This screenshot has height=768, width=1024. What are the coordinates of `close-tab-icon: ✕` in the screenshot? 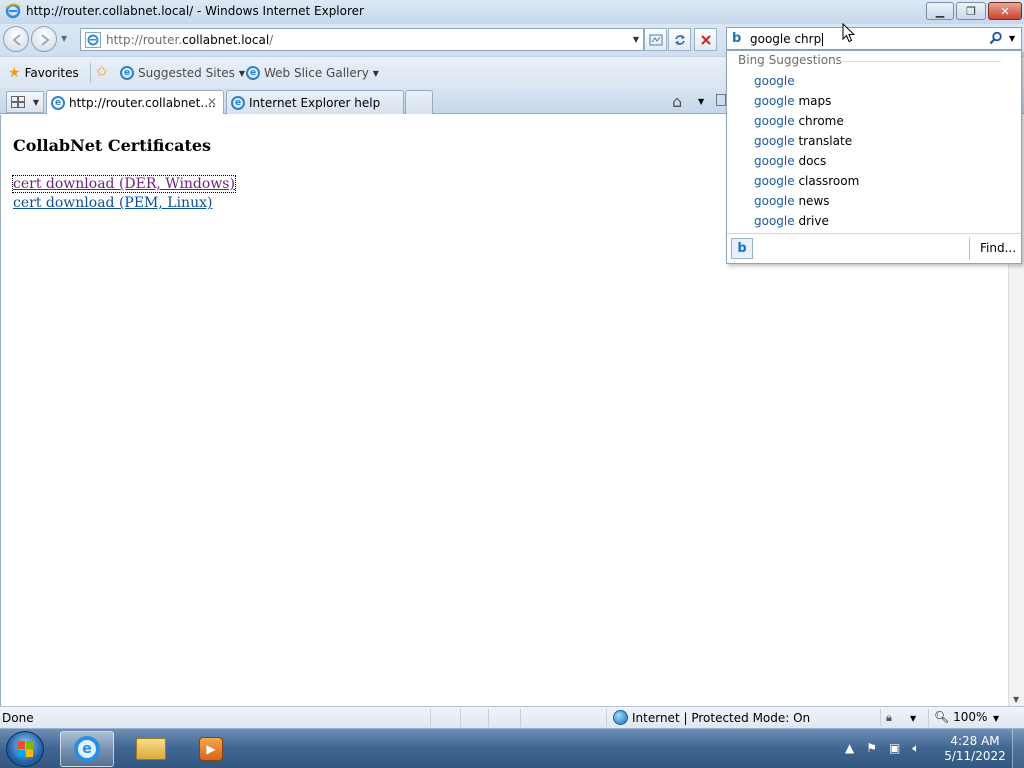 It's located at (212, 102).